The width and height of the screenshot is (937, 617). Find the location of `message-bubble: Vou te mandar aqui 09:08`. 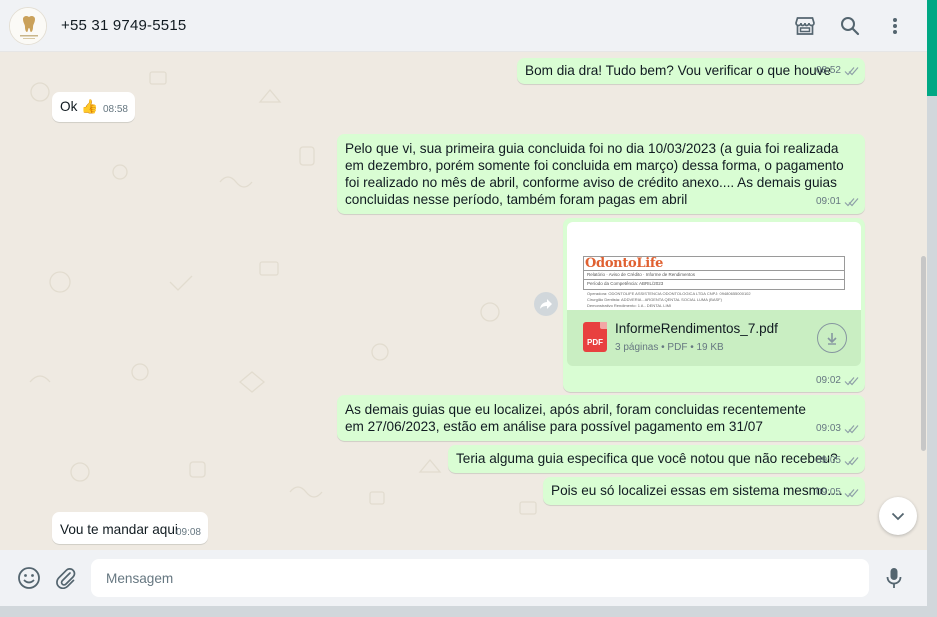

message-bubble: Vou te mandar aqui 09:08 is located at coordinates (130, 528).